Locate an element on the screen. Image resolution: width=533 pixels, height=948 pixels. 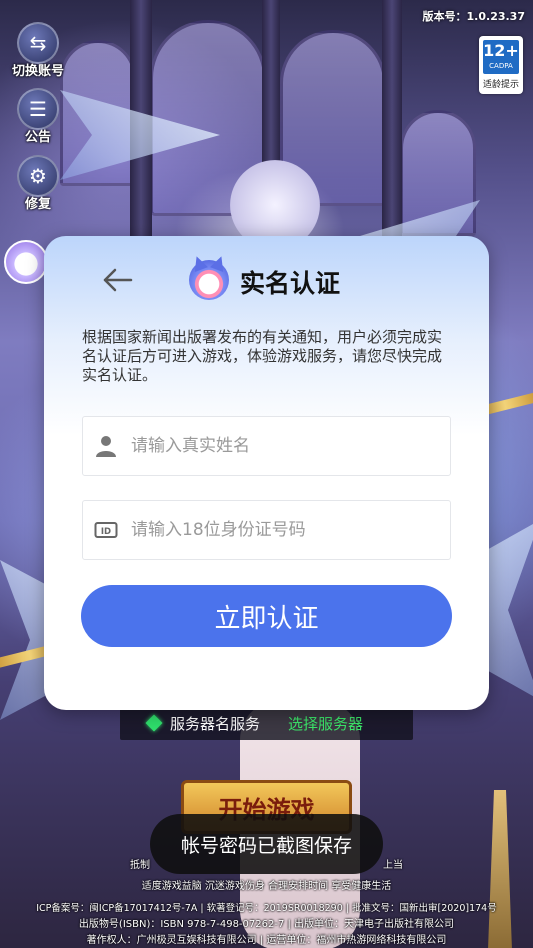
id-card-icon: ID is located at coordinates (106, 530).